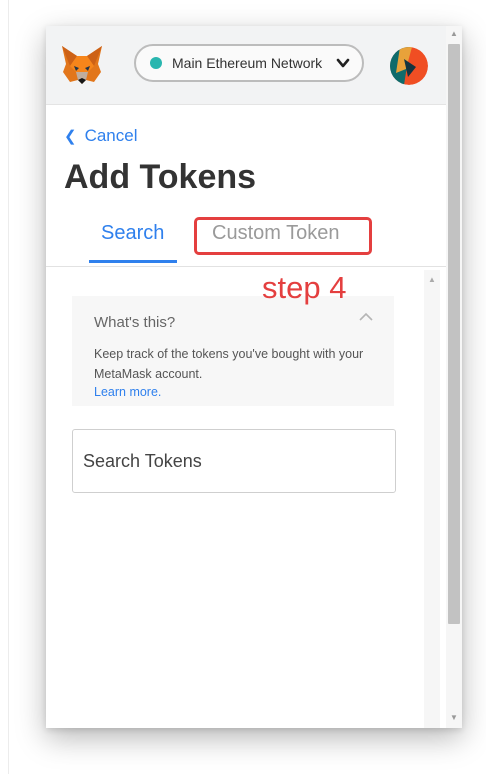 The image size is (486, 774). What do you see at coordinates (409, 66) in the screenshot?
I see `account-identicon` at bounding box center [409, 66].